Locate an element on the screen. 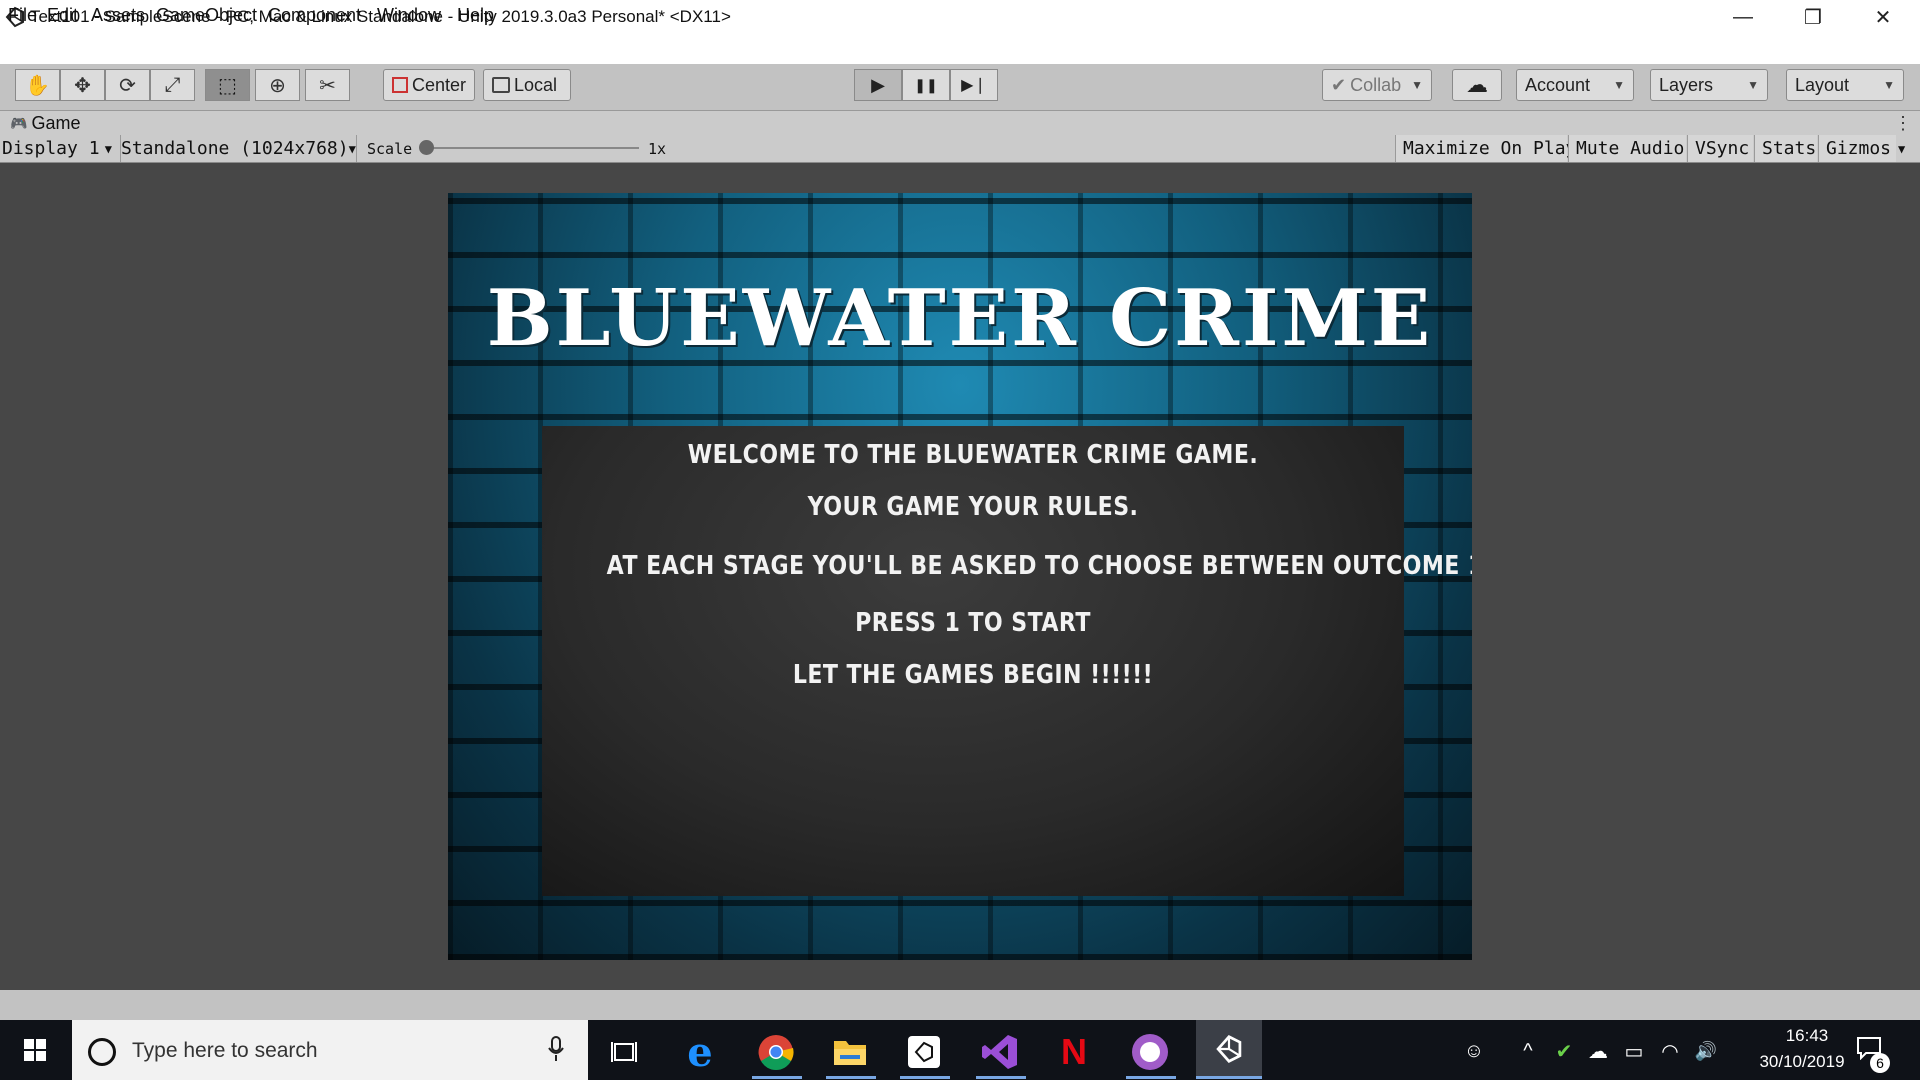 This screenshot has width=1920, height=1080. menu-gameobject: GameObject is located at coordinates (206, 15).